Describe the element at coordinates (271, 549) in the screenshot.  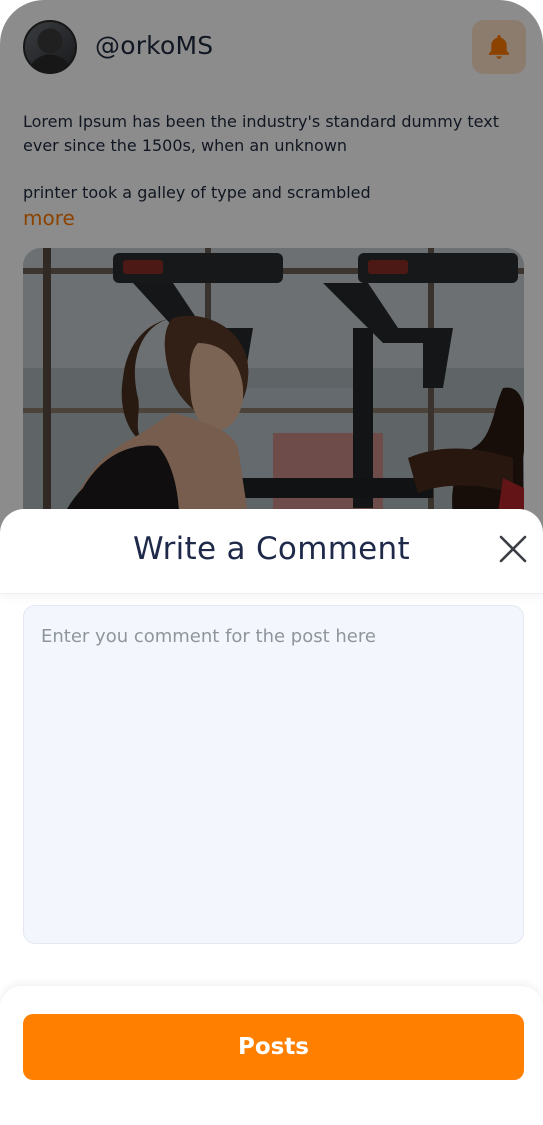
I see `sheet-title: Write a Comment` at that location.